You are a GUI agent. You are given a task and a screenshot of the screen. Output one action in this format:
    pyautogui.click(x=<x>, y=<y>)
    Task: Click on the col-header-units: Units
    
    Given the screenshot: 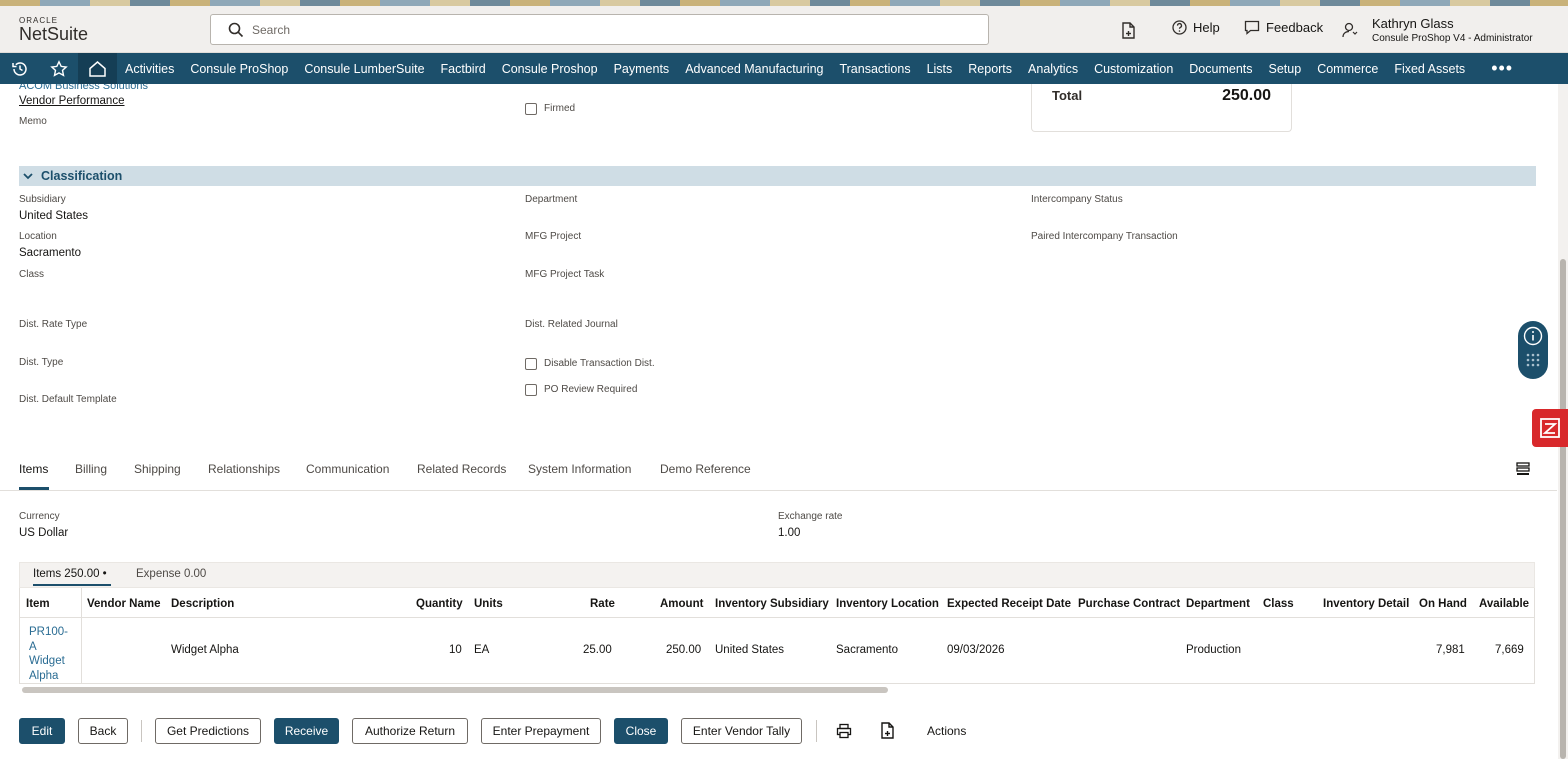 What is the action you would take?
    pyautogui.click(x=488, y=604)
    